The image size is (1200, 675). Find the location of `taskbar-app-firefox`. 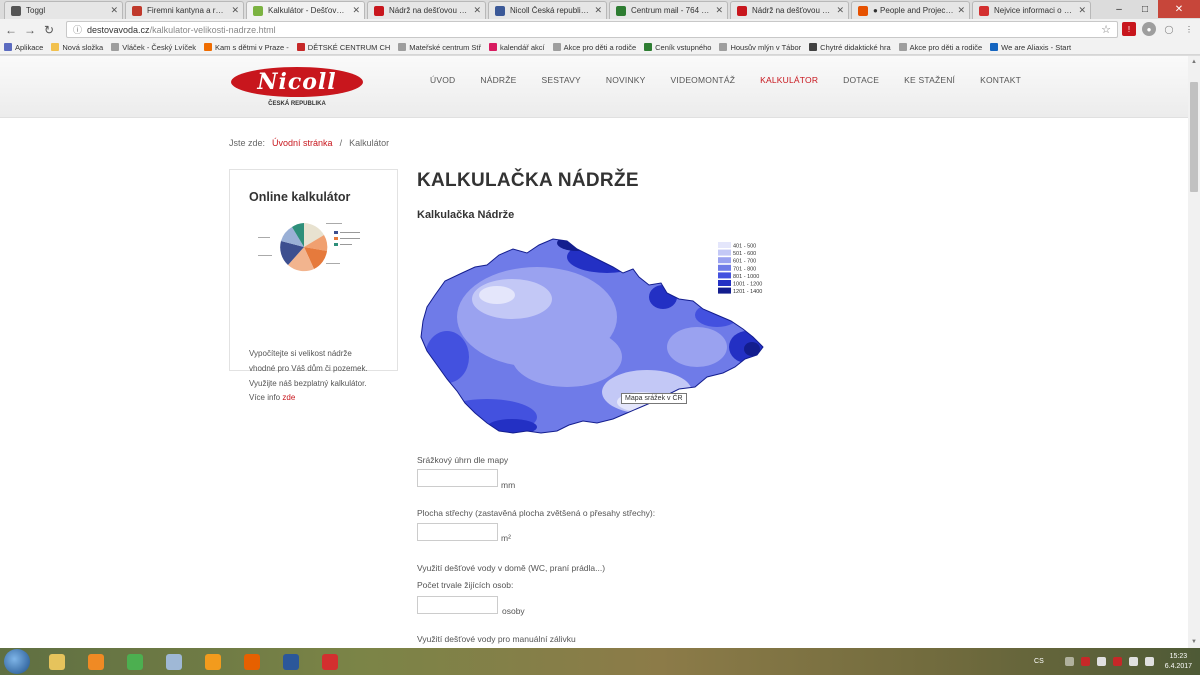

taskbar-app-firefox is located at coordinates (252, 661).